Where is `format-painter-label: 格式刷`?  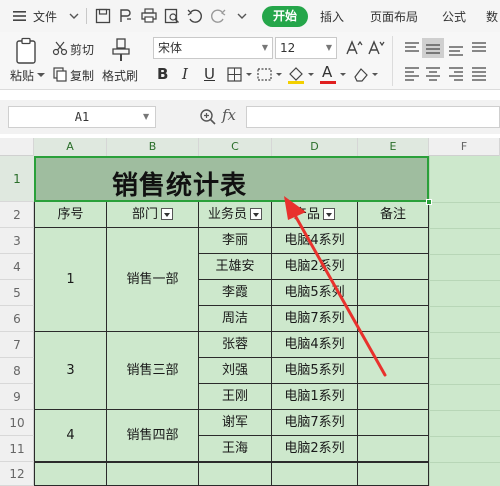 format-painter-label: 格式刷 is located at coordinates (120, 75).